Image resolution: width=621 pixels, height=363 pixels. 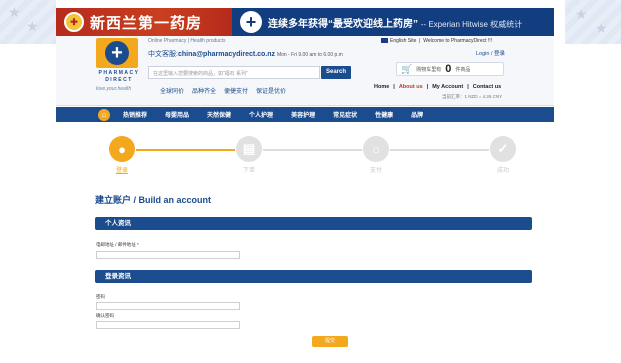 I want to click on nav-item-sexual-health: 性健康, so click(x=384, y=114).